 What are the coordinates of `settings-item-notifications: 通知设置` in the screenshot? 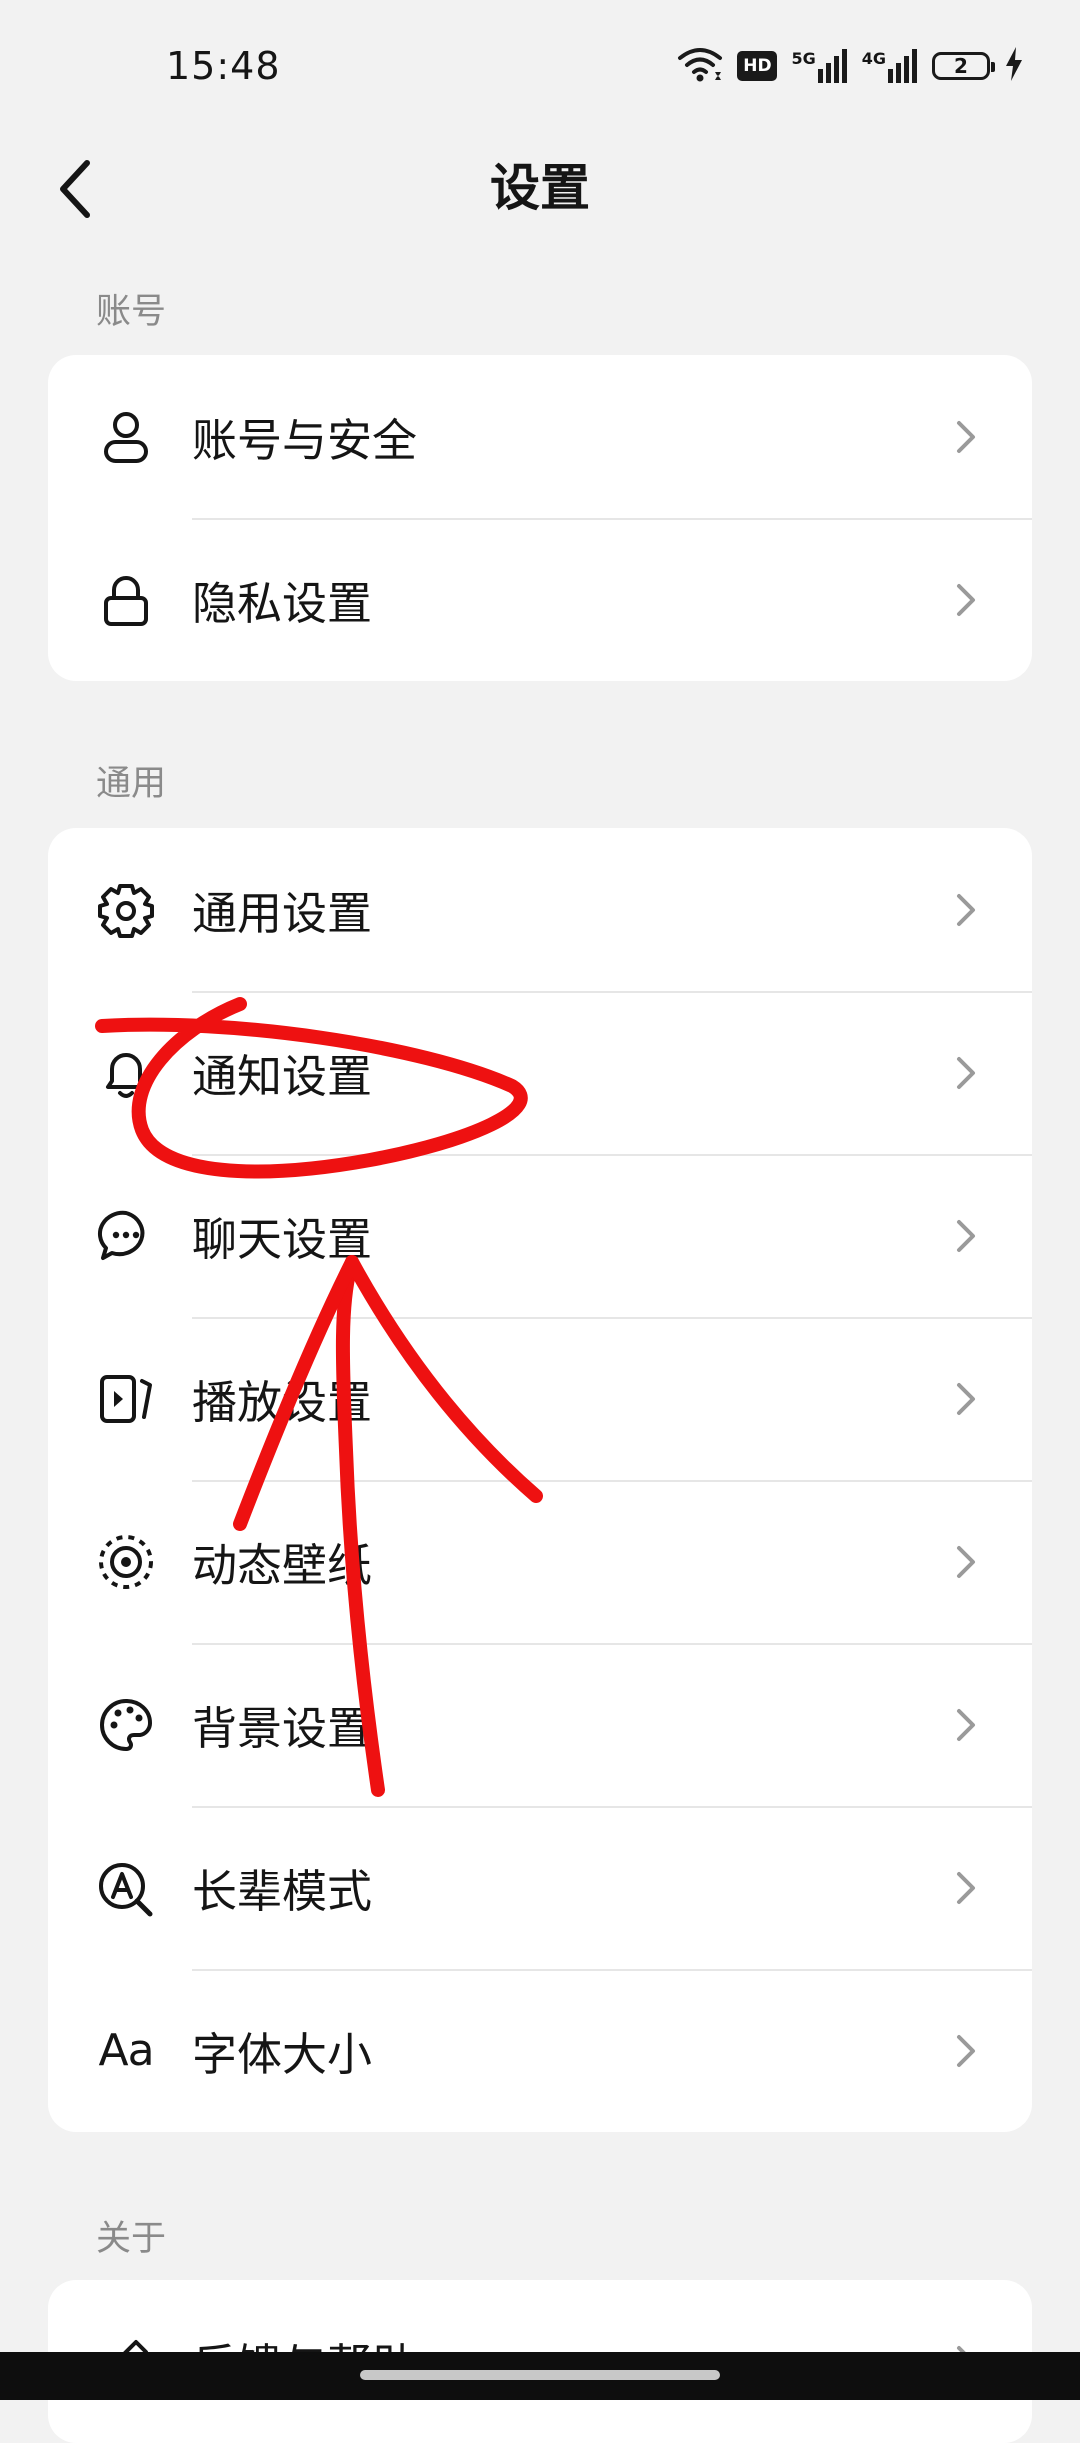 It's located at (540, 1072).